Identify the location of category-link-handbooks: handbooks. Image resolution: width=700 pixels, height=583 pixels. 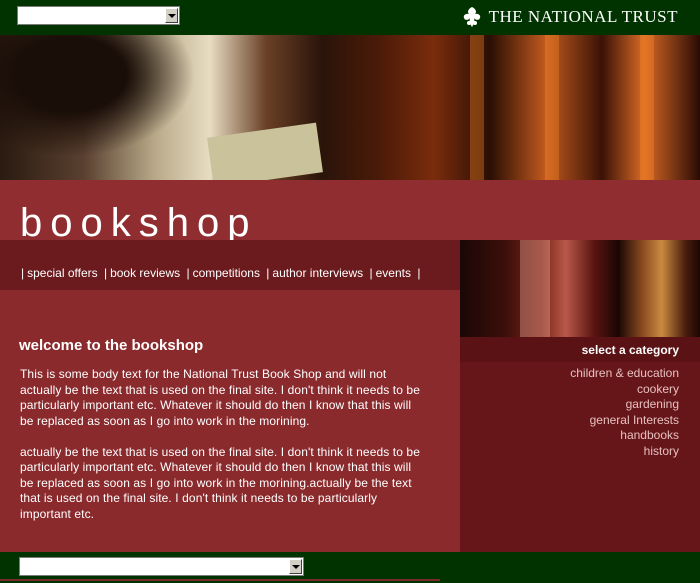
(624, 436).